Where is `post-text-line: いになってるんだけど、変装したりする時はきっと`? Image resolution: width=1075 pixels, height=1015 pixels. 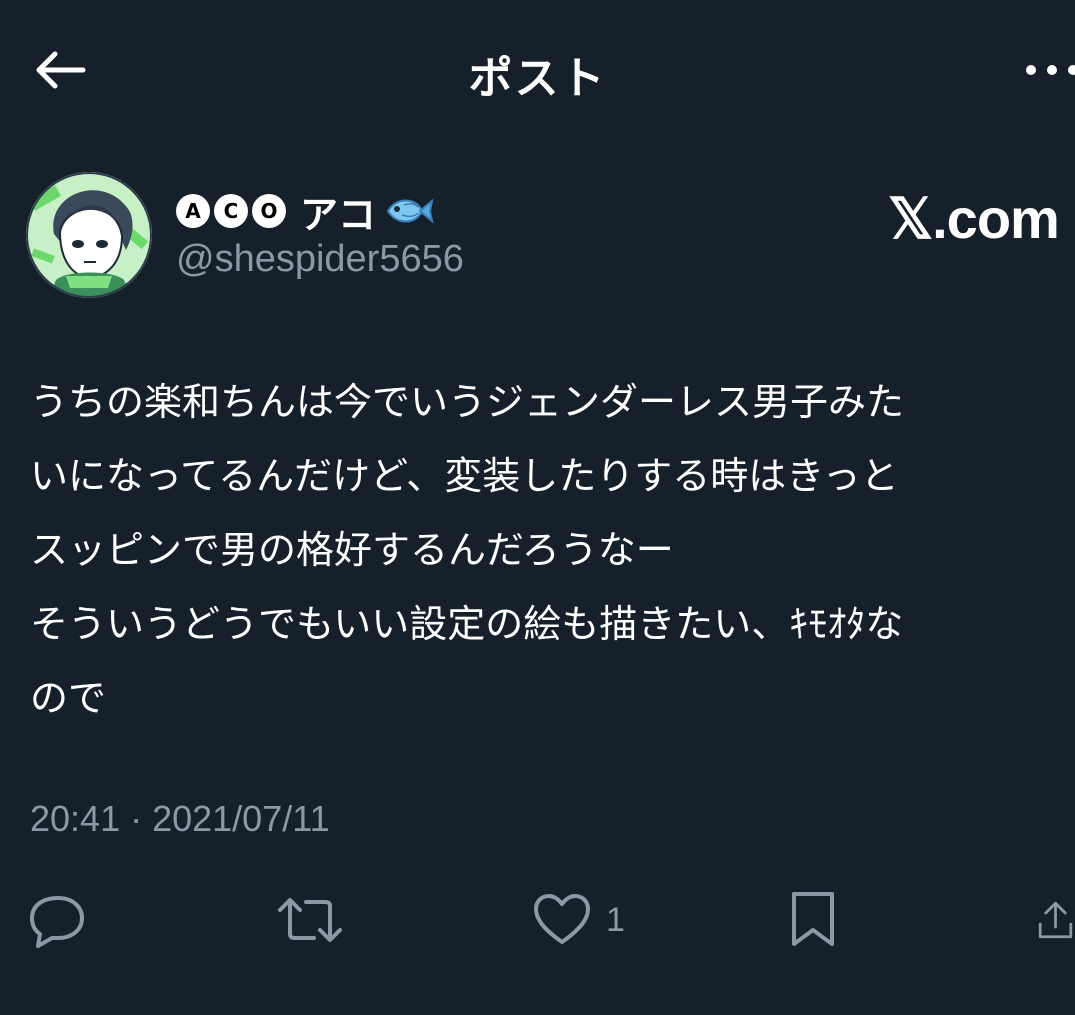 post-text-line: いになってるんだけど、変装したりする時はきっと is located at coordinates (464, 476).